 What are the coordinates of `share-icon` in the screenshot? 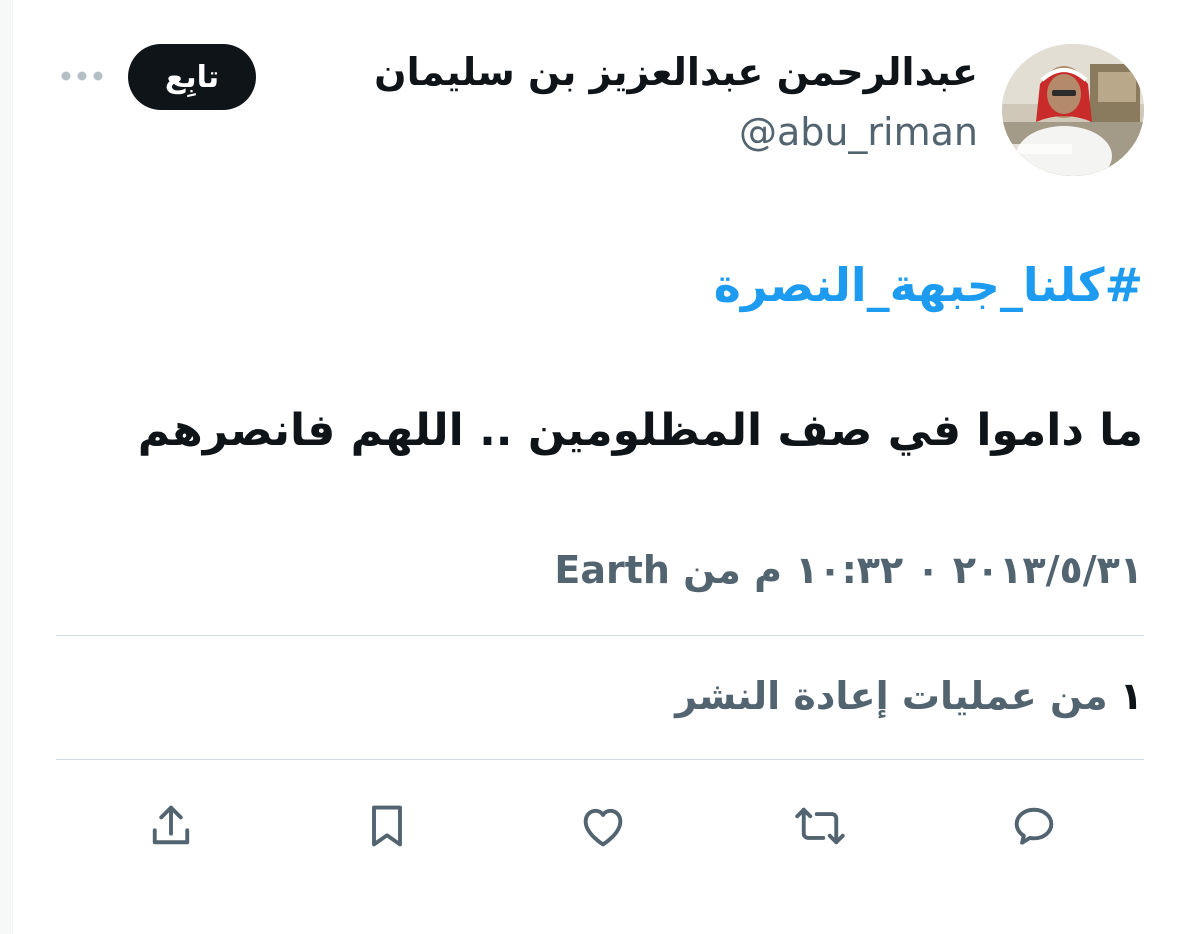 It's located at (171, 825).